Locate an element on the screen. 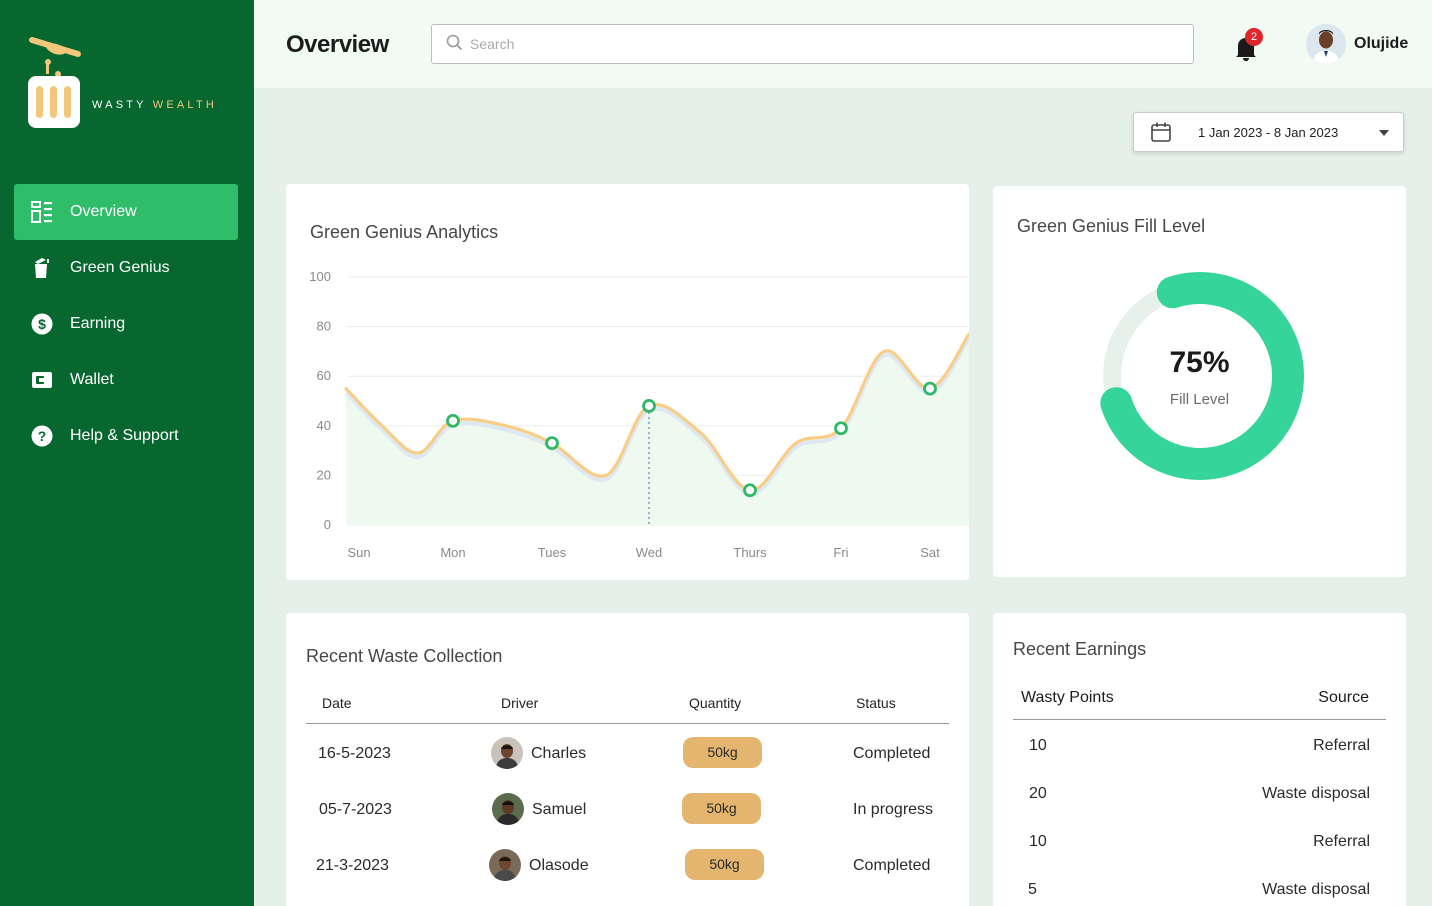  y-tick-label: 100 is located at coordinates (320, 276).